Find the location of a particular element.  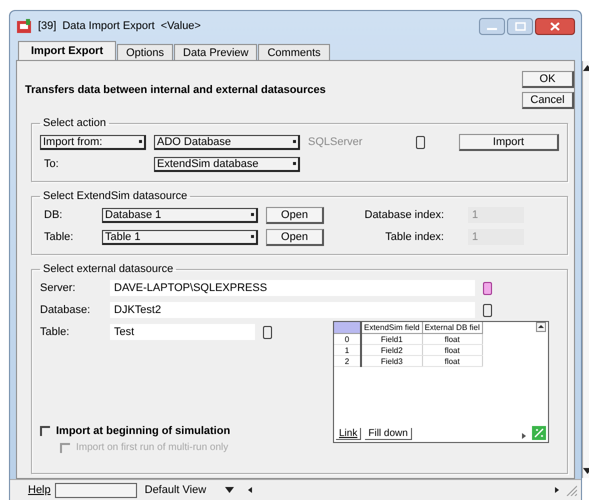

tab: Import Export is located at coordinates (67, 50).